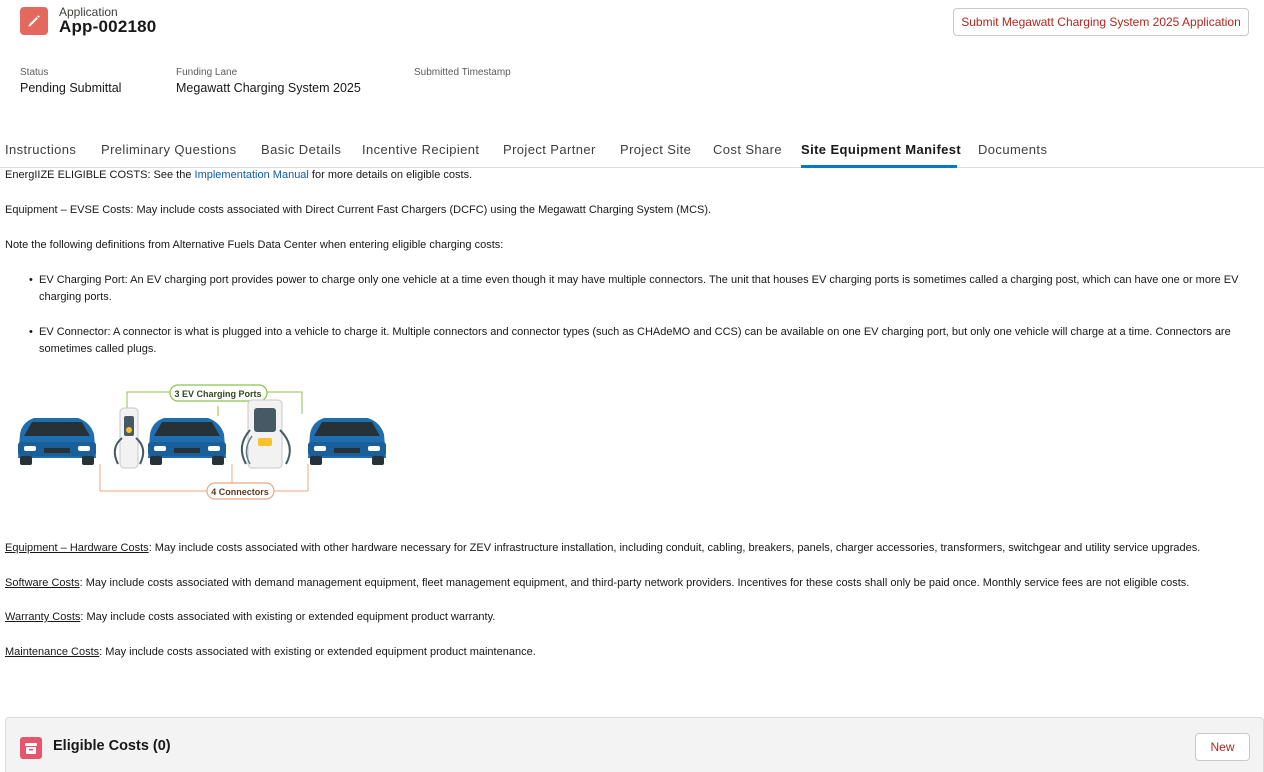 This screenshot has height=772, width=1264. What do you see at coordinates (1012, 149) in the screenshot?
I see `tab-documents: Documents` at bounding box center [1012, 149].